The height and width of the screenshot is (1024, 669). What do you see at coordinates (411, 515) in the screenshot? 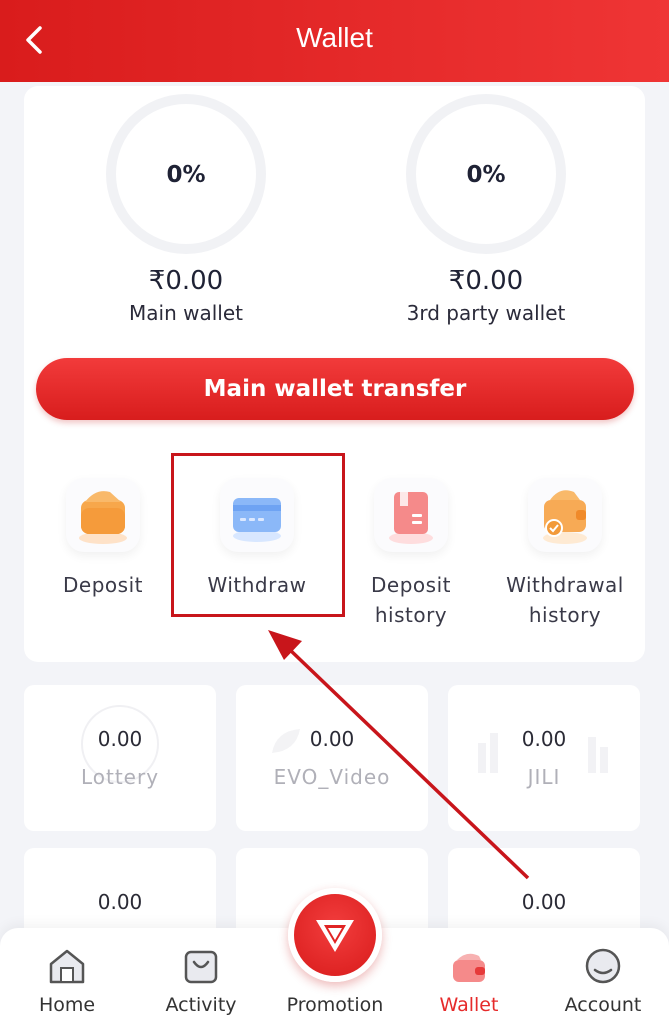
I see `deposit-history-icon` at bounding box center [411, 515].